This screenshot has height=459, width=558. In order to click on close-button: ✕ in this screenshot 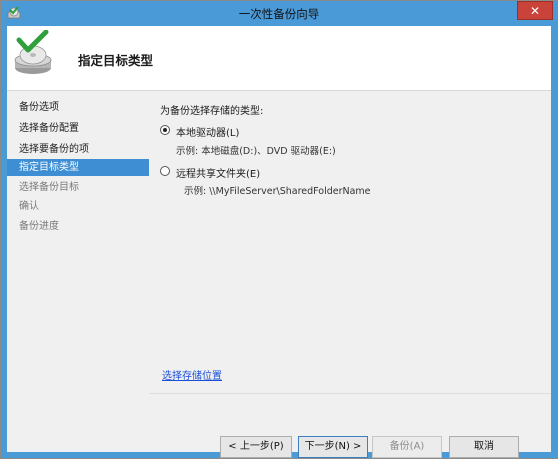, I will do `click(535, 10)`.